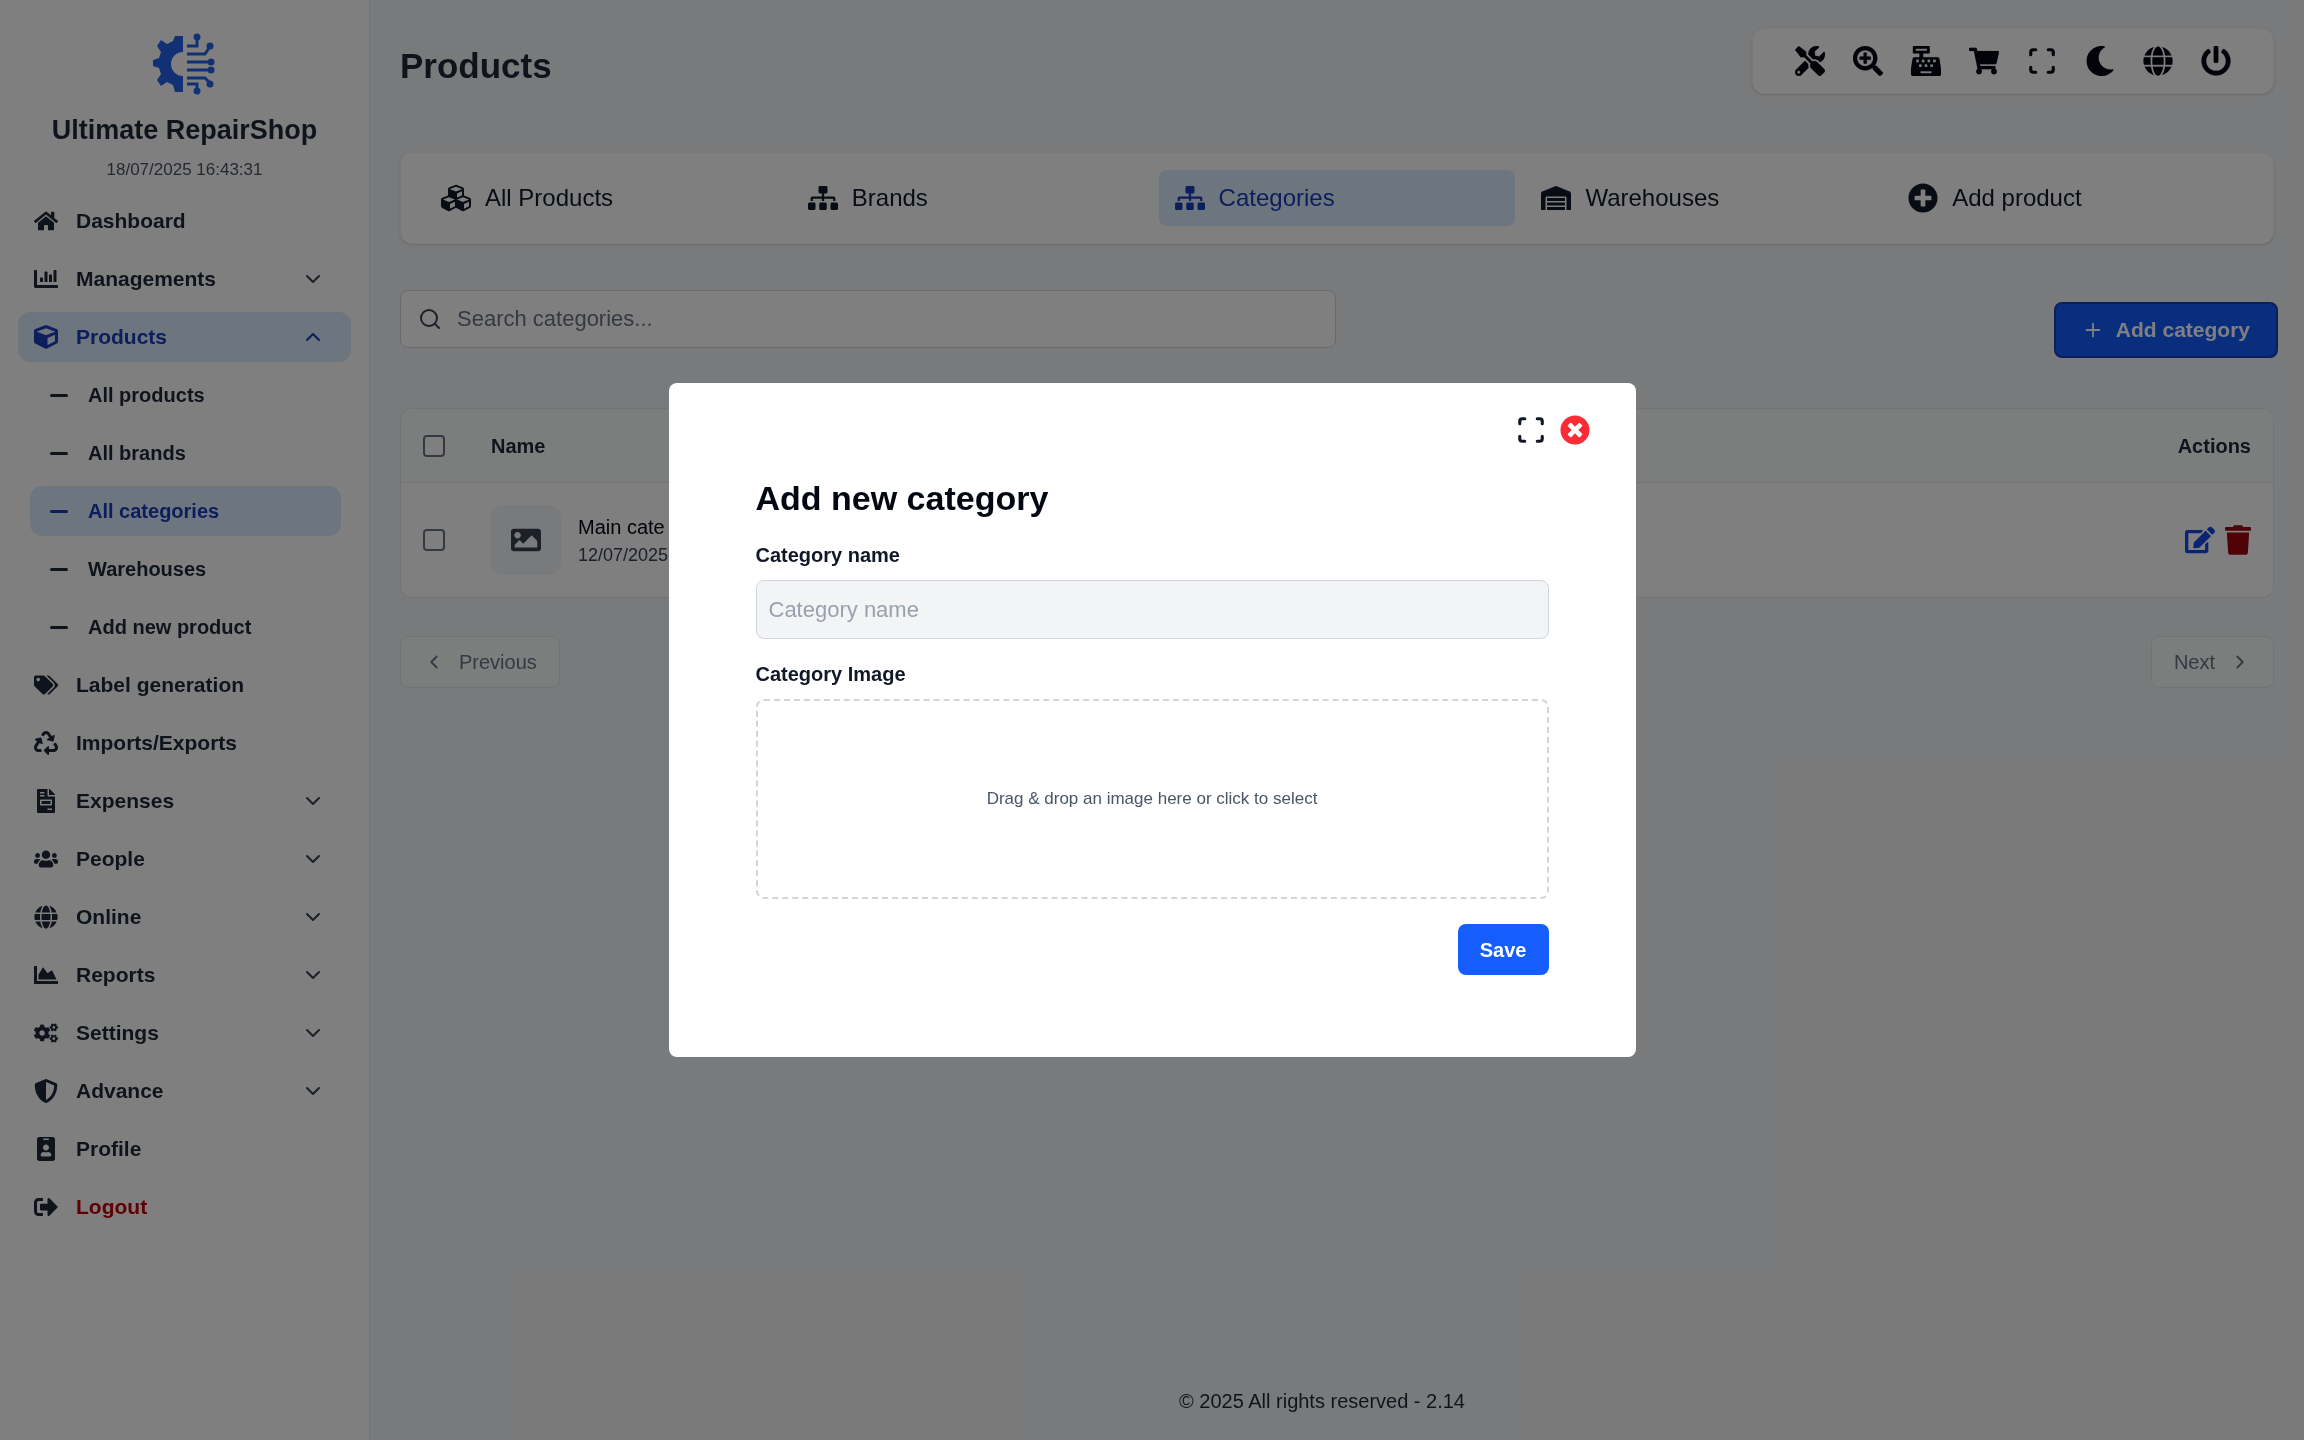 The width and height of the screenshot is (2304, 1440). Describe the element at coordinates (184, 130) in the screenshot. I see `app-name: Ultimate RepairShop` at that location.